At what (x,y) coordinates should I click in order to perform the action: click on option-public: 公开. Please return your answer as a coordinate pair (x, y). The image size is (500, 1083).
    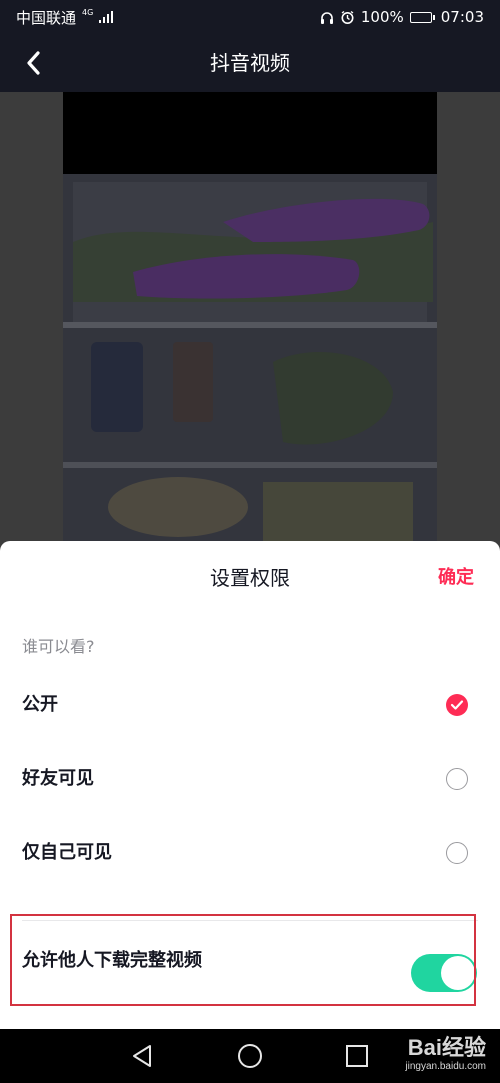
    Looking at the image, I should click on (250, 705).